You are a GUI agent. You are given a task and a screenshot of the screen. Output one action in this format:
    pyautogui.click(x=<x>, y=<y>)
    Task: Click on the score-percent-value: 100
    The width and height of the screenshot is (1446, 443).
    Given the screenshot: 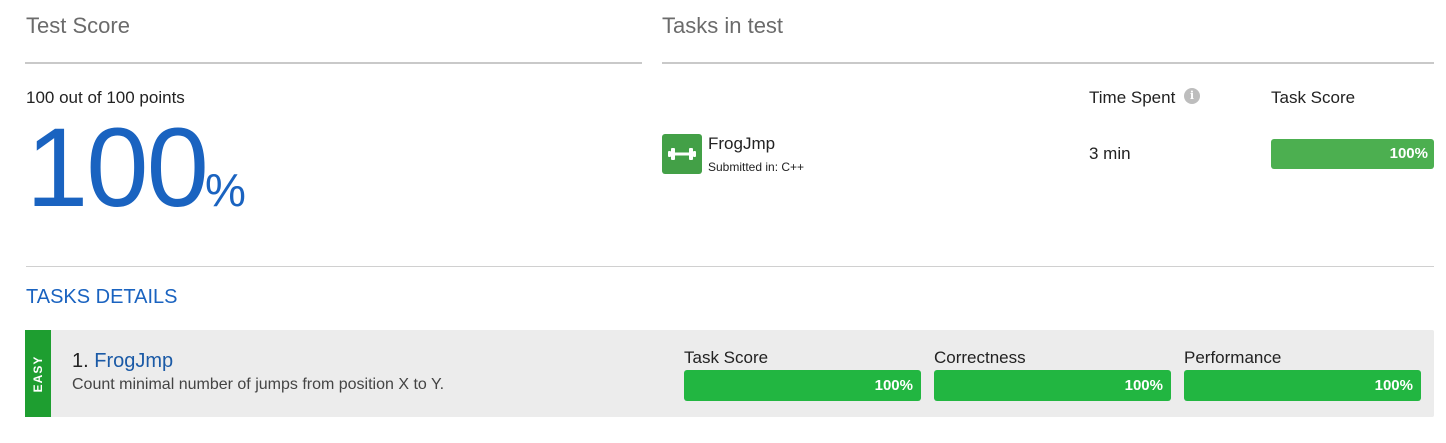 What is the action you would take?
    pyautogui.click(x=117, y=167)
    